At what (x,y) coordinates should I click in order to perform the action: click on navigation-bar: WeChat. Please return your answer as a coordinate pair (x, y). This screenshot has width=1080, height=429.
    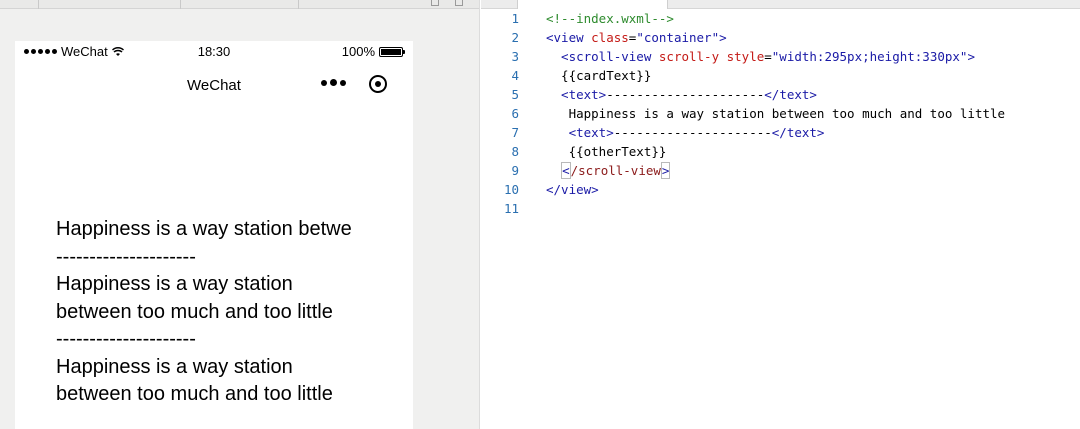
    Looking at the image, I should click on (214, 85).